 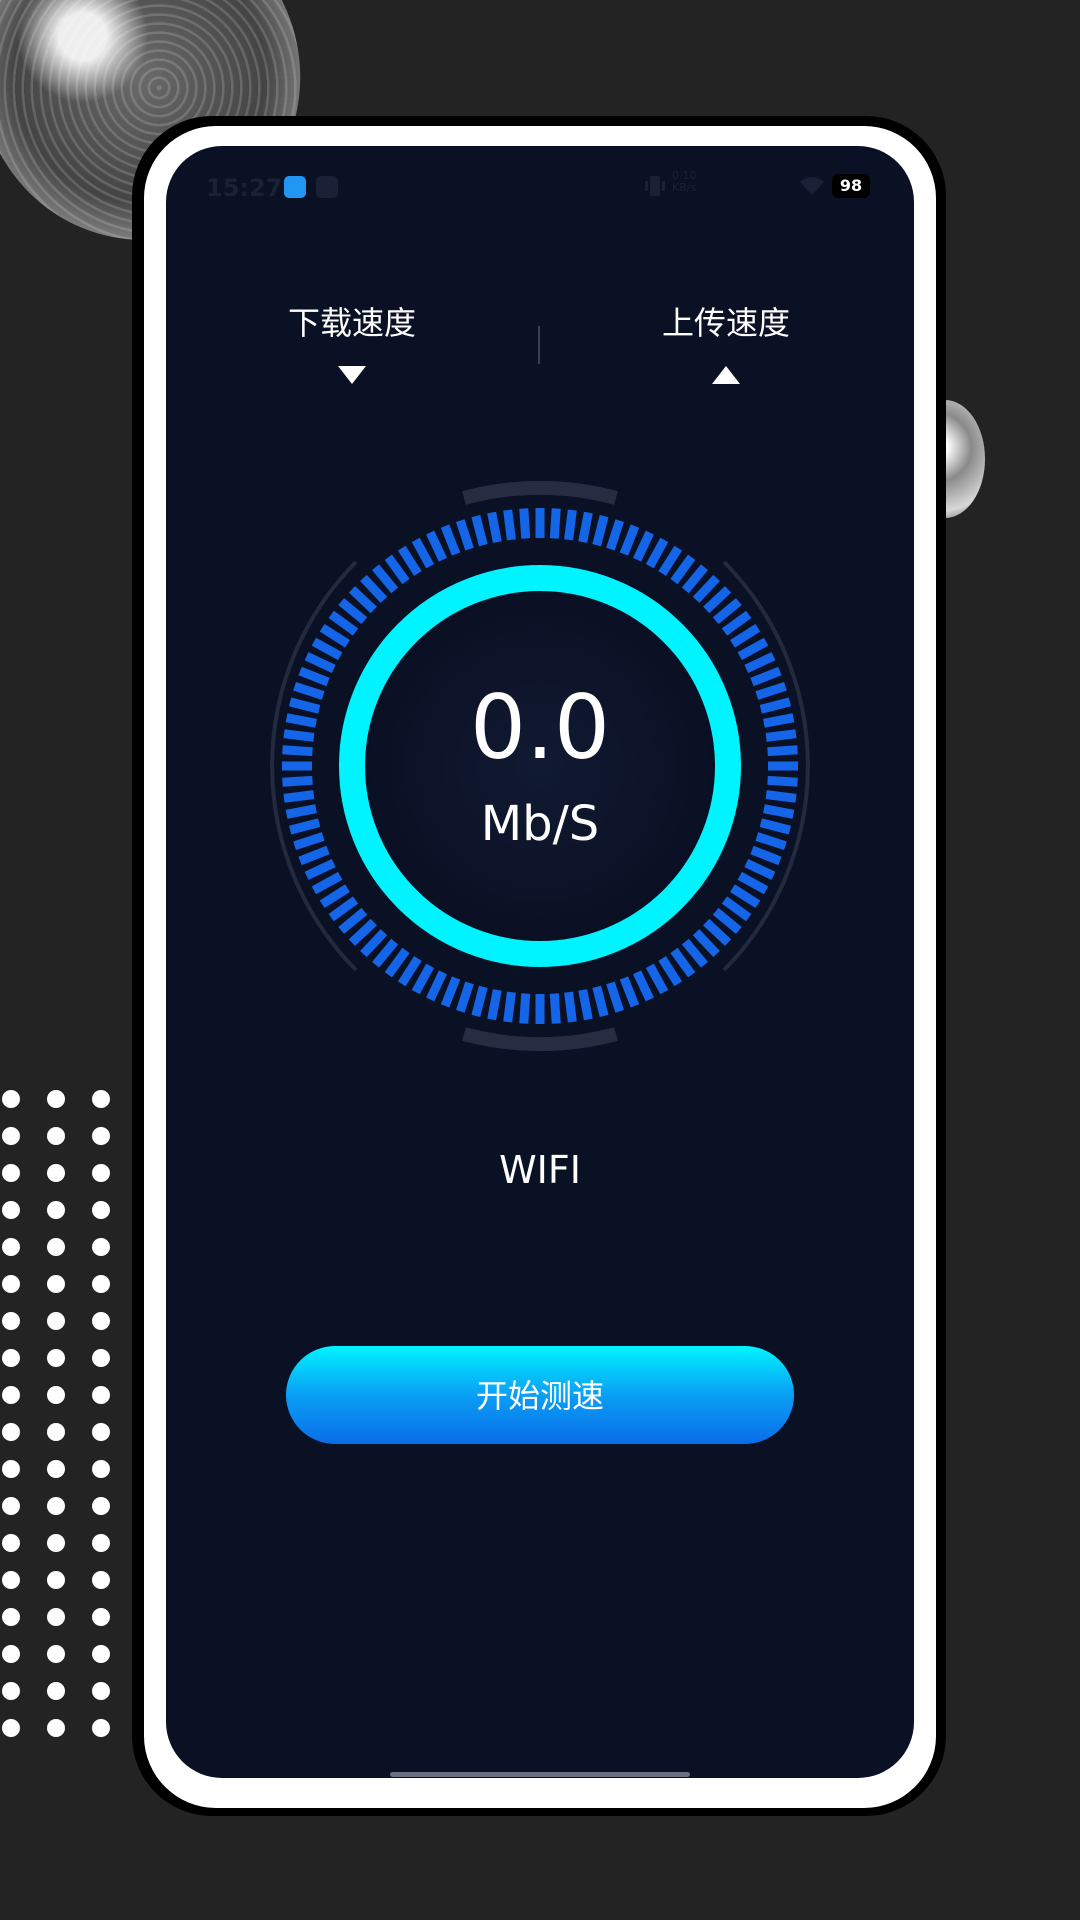 What do you see at coordinates (540, 727) in the screenshot?
I see `speed-value: 0.0` at bounding box center [540, 727].